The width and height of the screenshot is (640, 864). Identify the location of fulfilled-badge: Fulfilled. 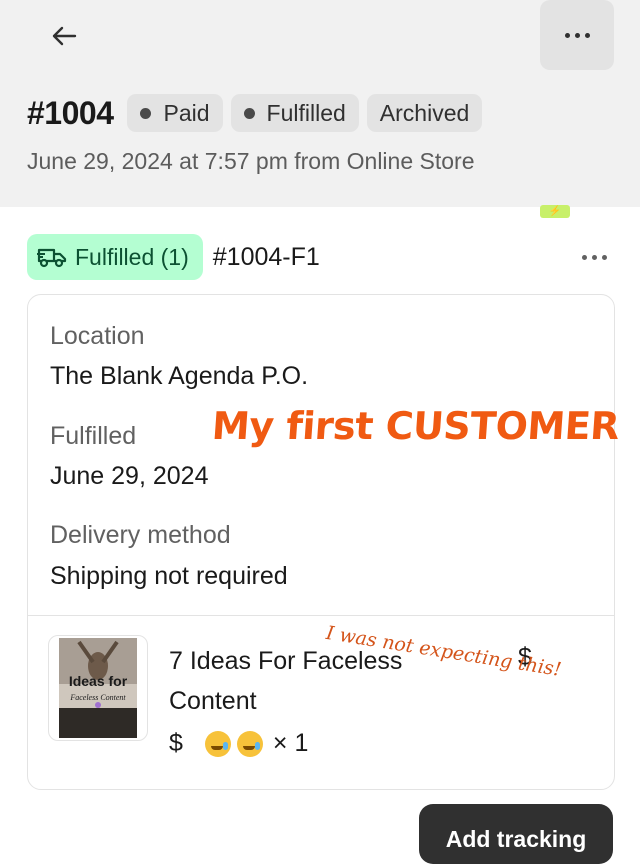
(294, 113).